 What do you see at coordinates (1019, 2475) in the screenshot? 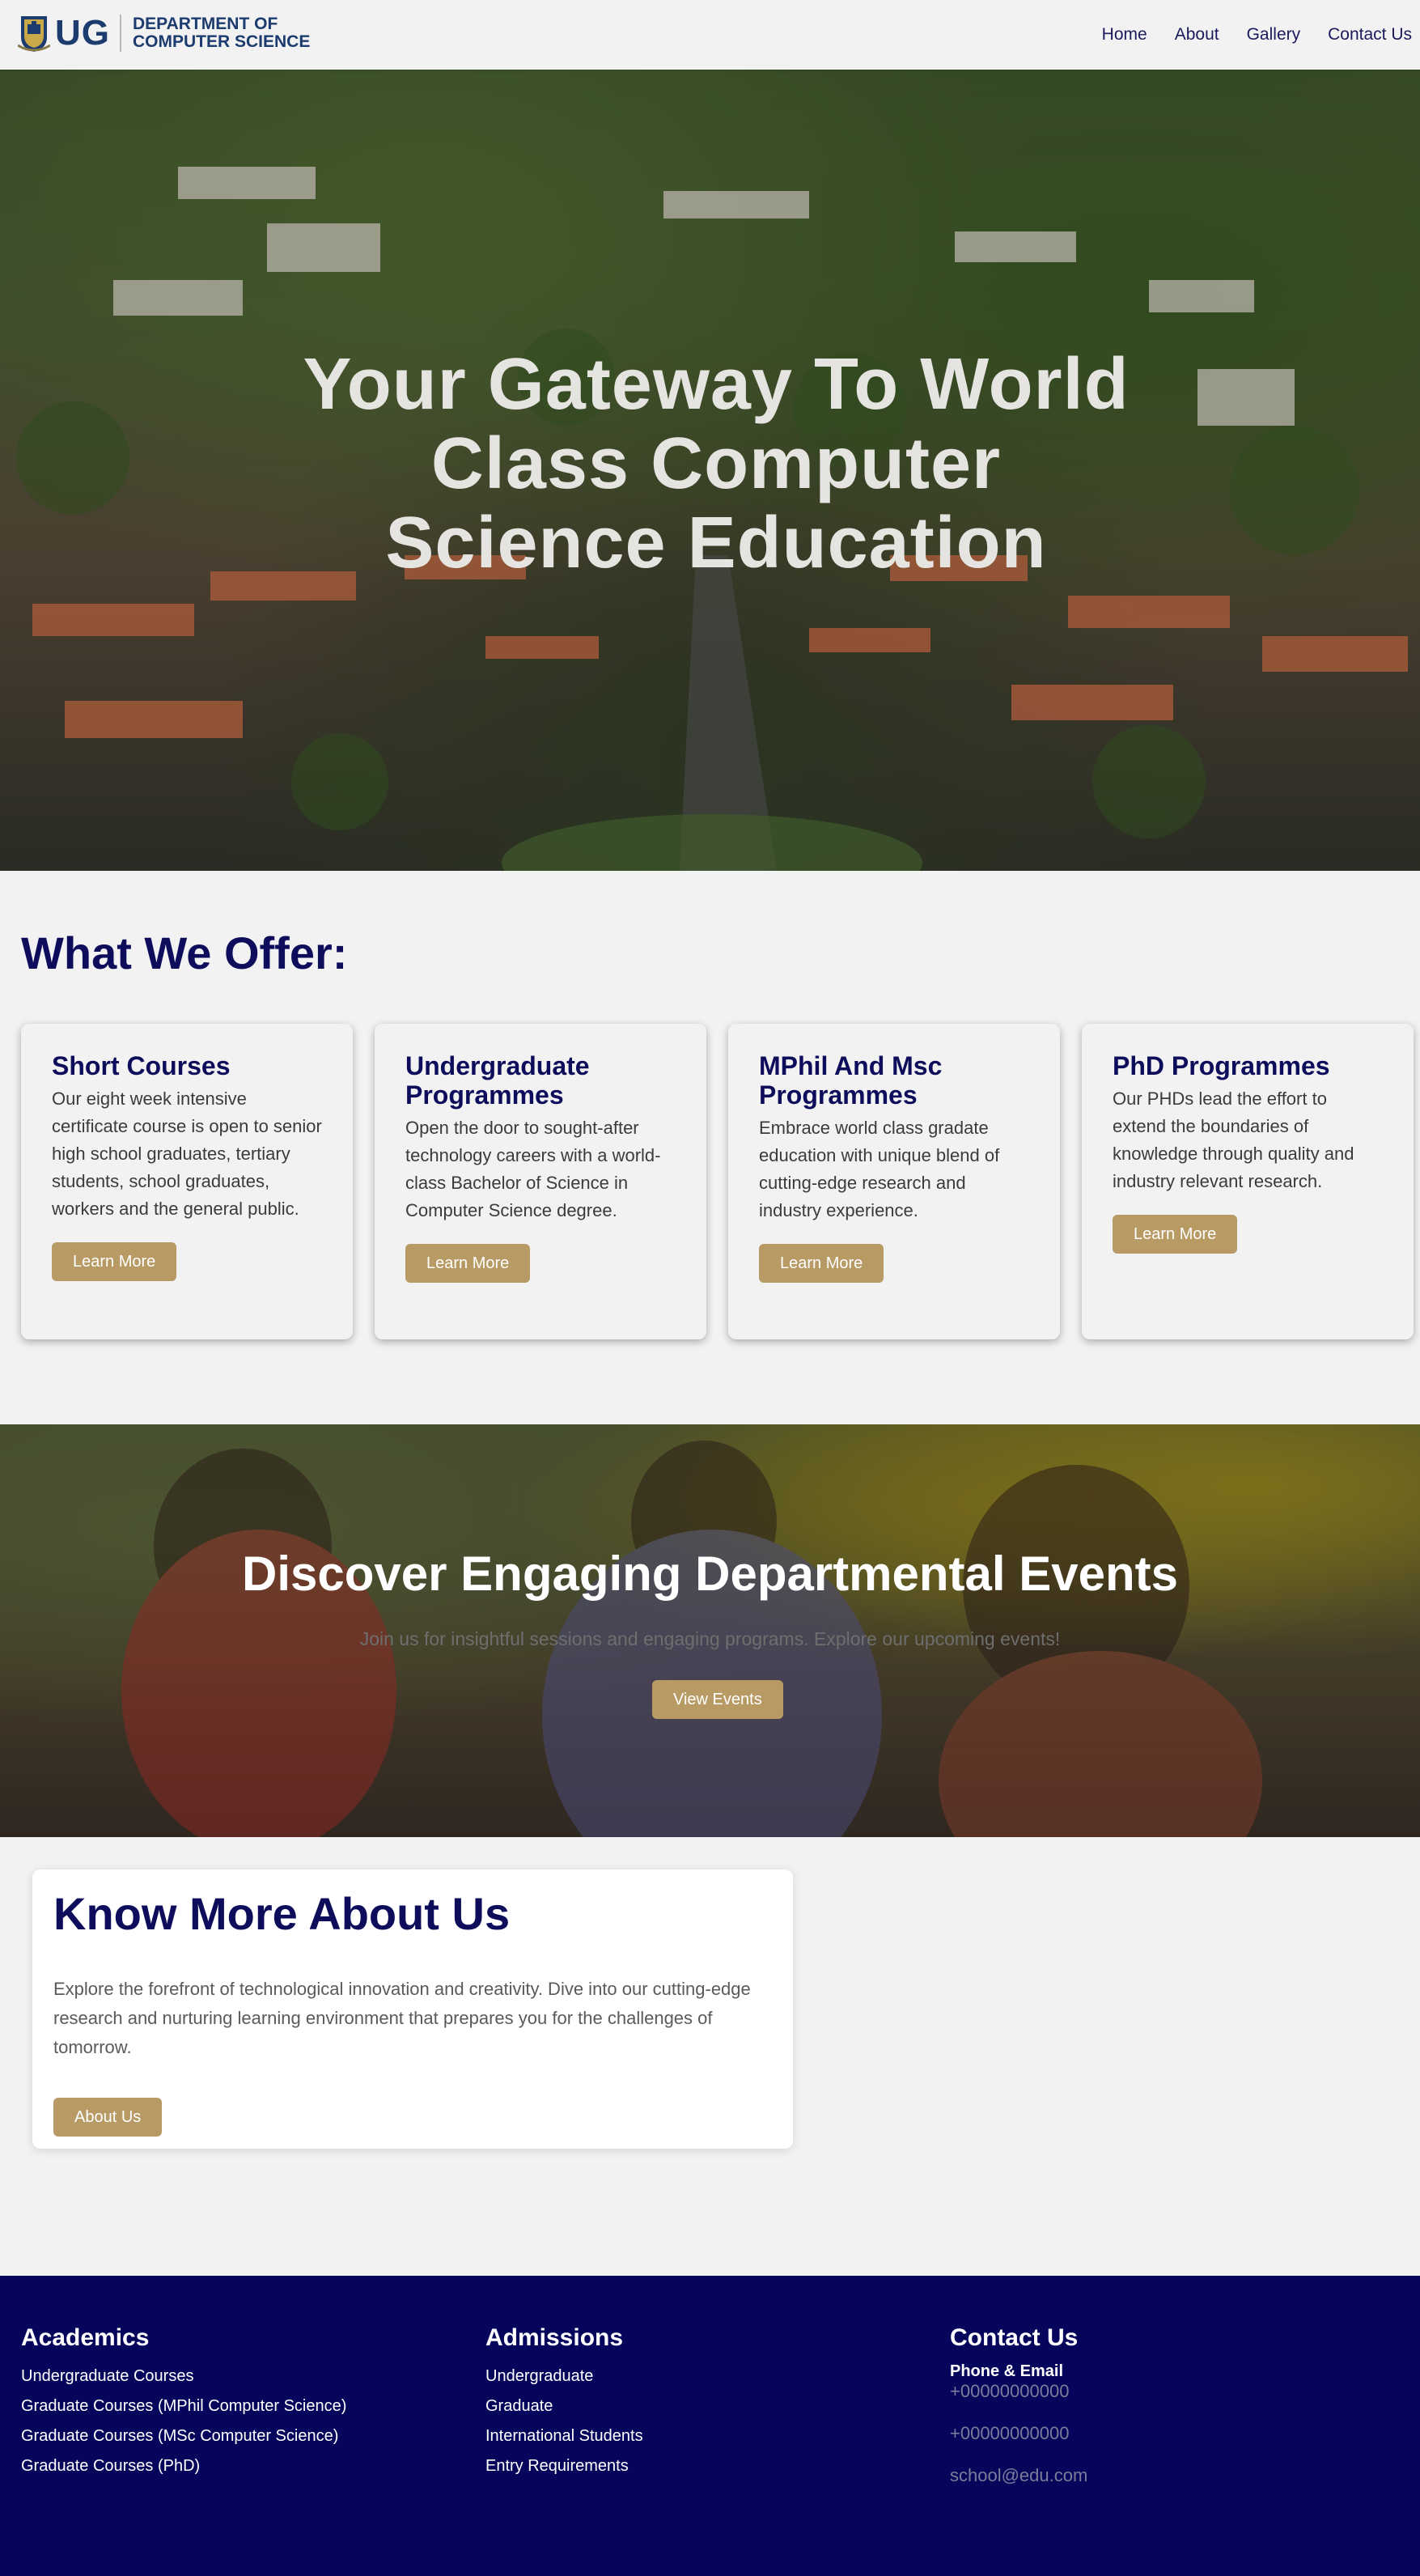
I see `contact-email: school@edu.com` at bounding box center [1019, 2475].